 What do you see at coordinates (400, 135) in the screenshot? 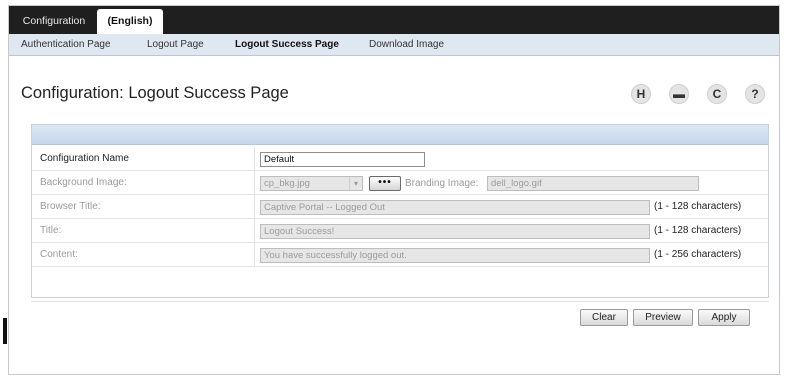
I see `panel-header` at bounding box center [400, 135].